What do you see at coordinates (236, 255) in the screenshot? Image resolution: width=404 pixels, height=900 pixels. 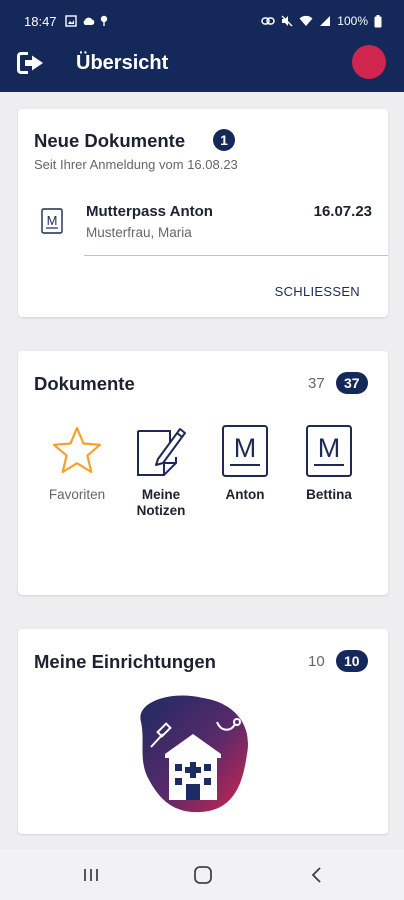 I see `divider` at bounding box center [236, 255].